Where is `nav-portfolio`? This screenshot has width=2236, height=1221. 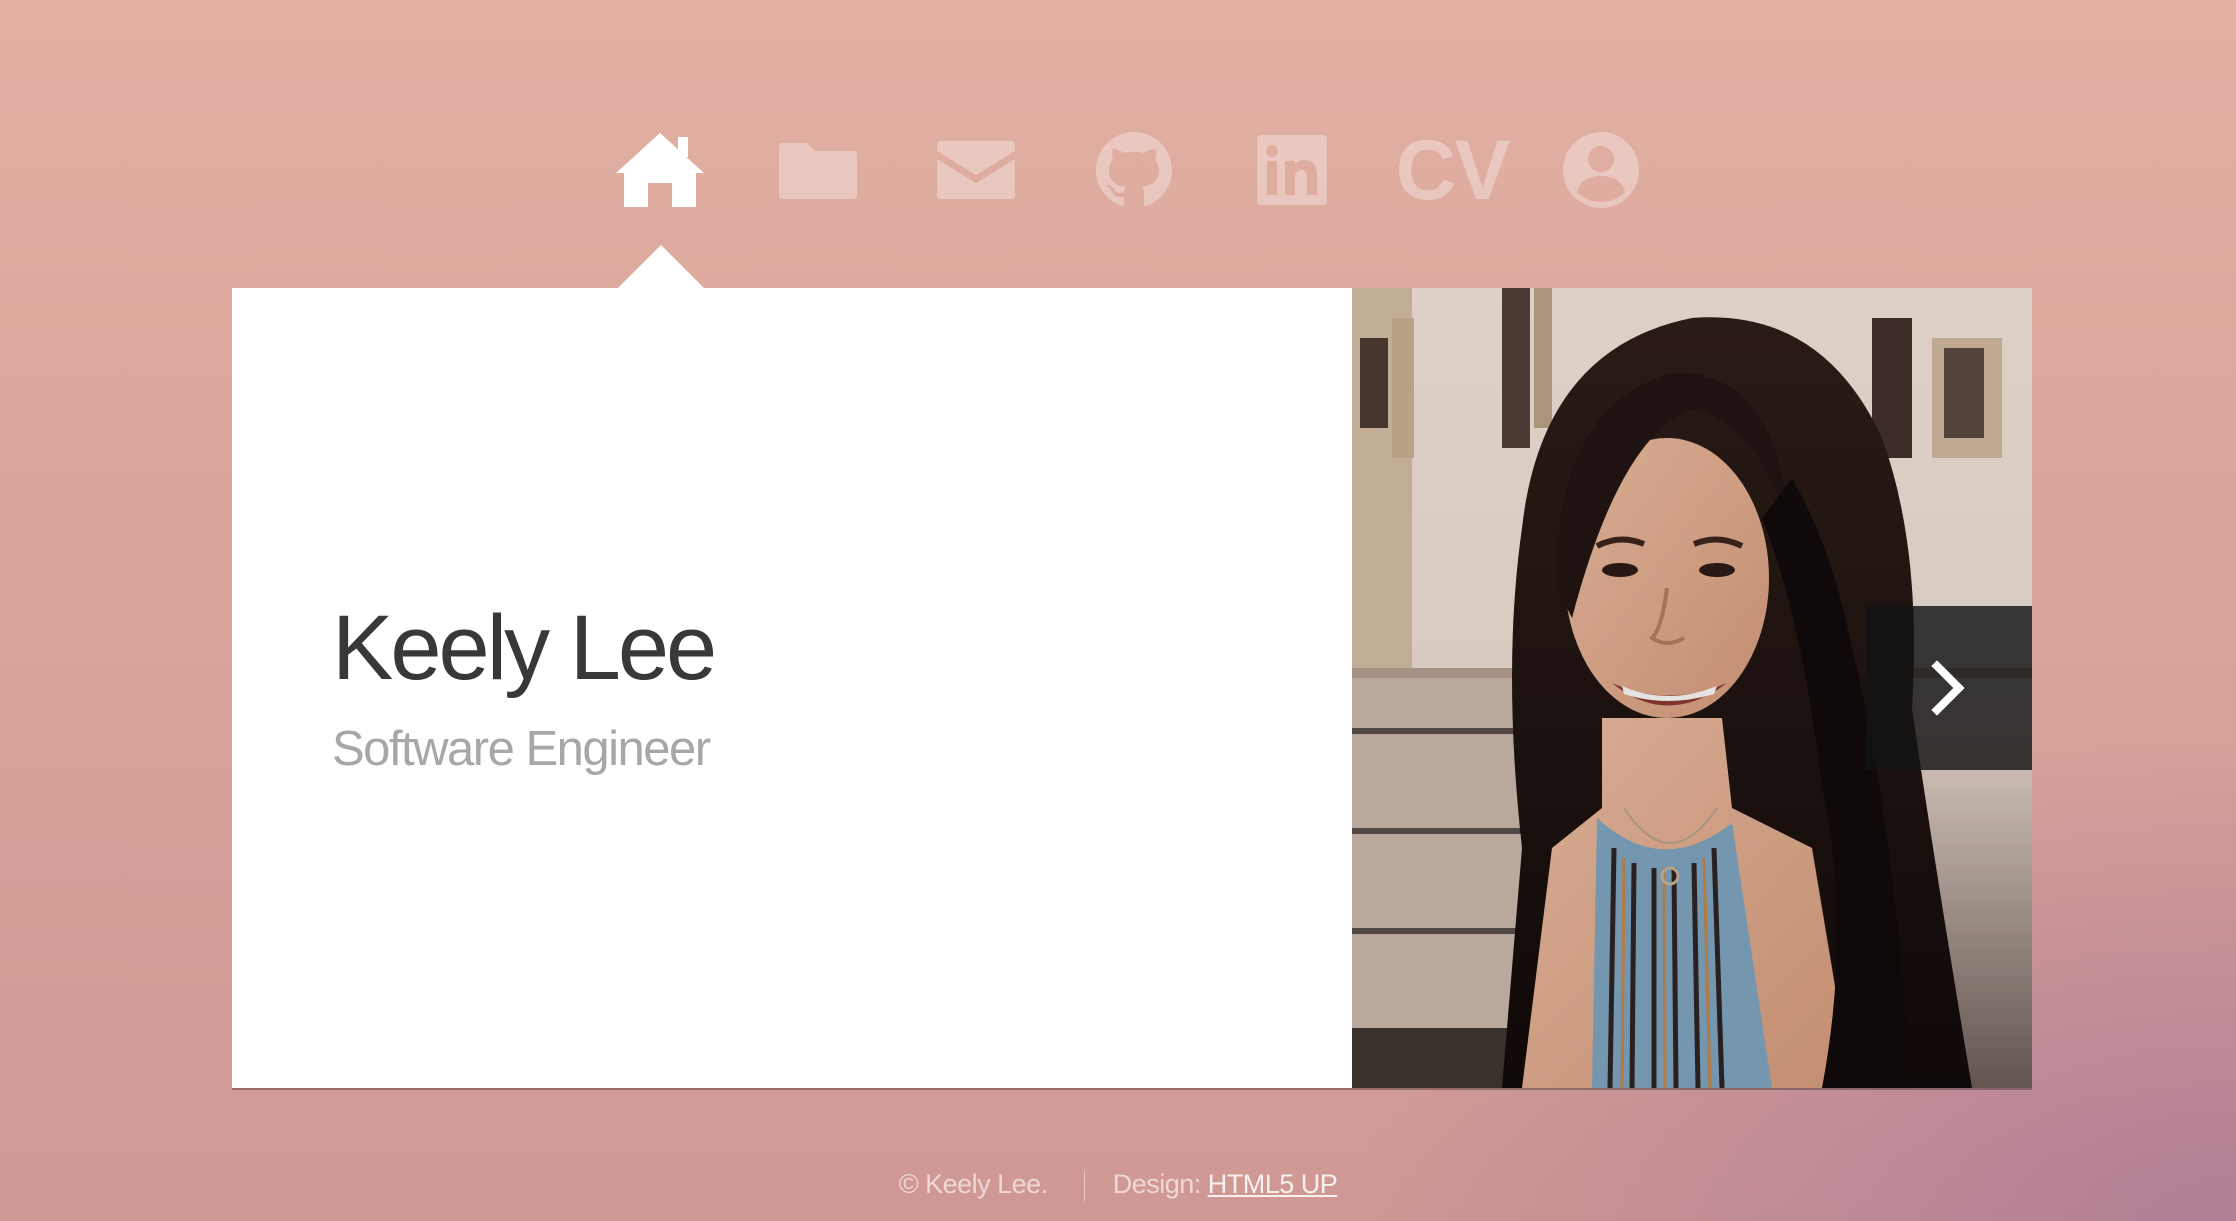
nav-portfolio is located at coordinates (818, 170).